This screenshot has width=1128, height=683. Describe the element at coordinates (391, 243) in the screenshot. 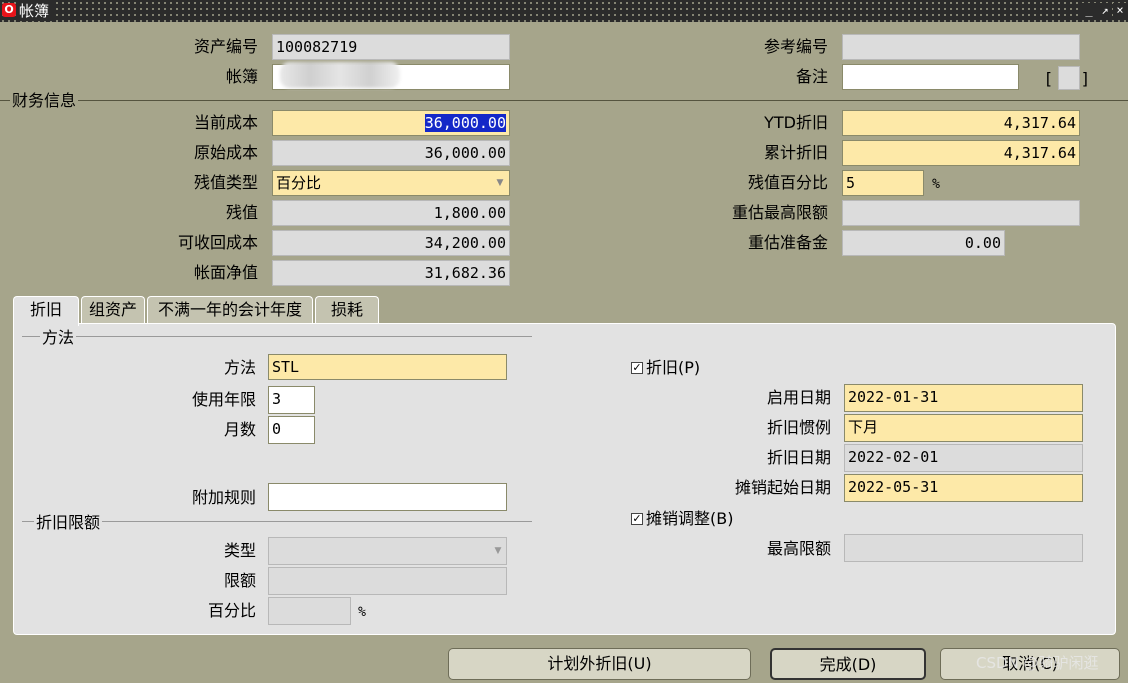

I see `recoverable-cost-field: 34,200.00` at that location.